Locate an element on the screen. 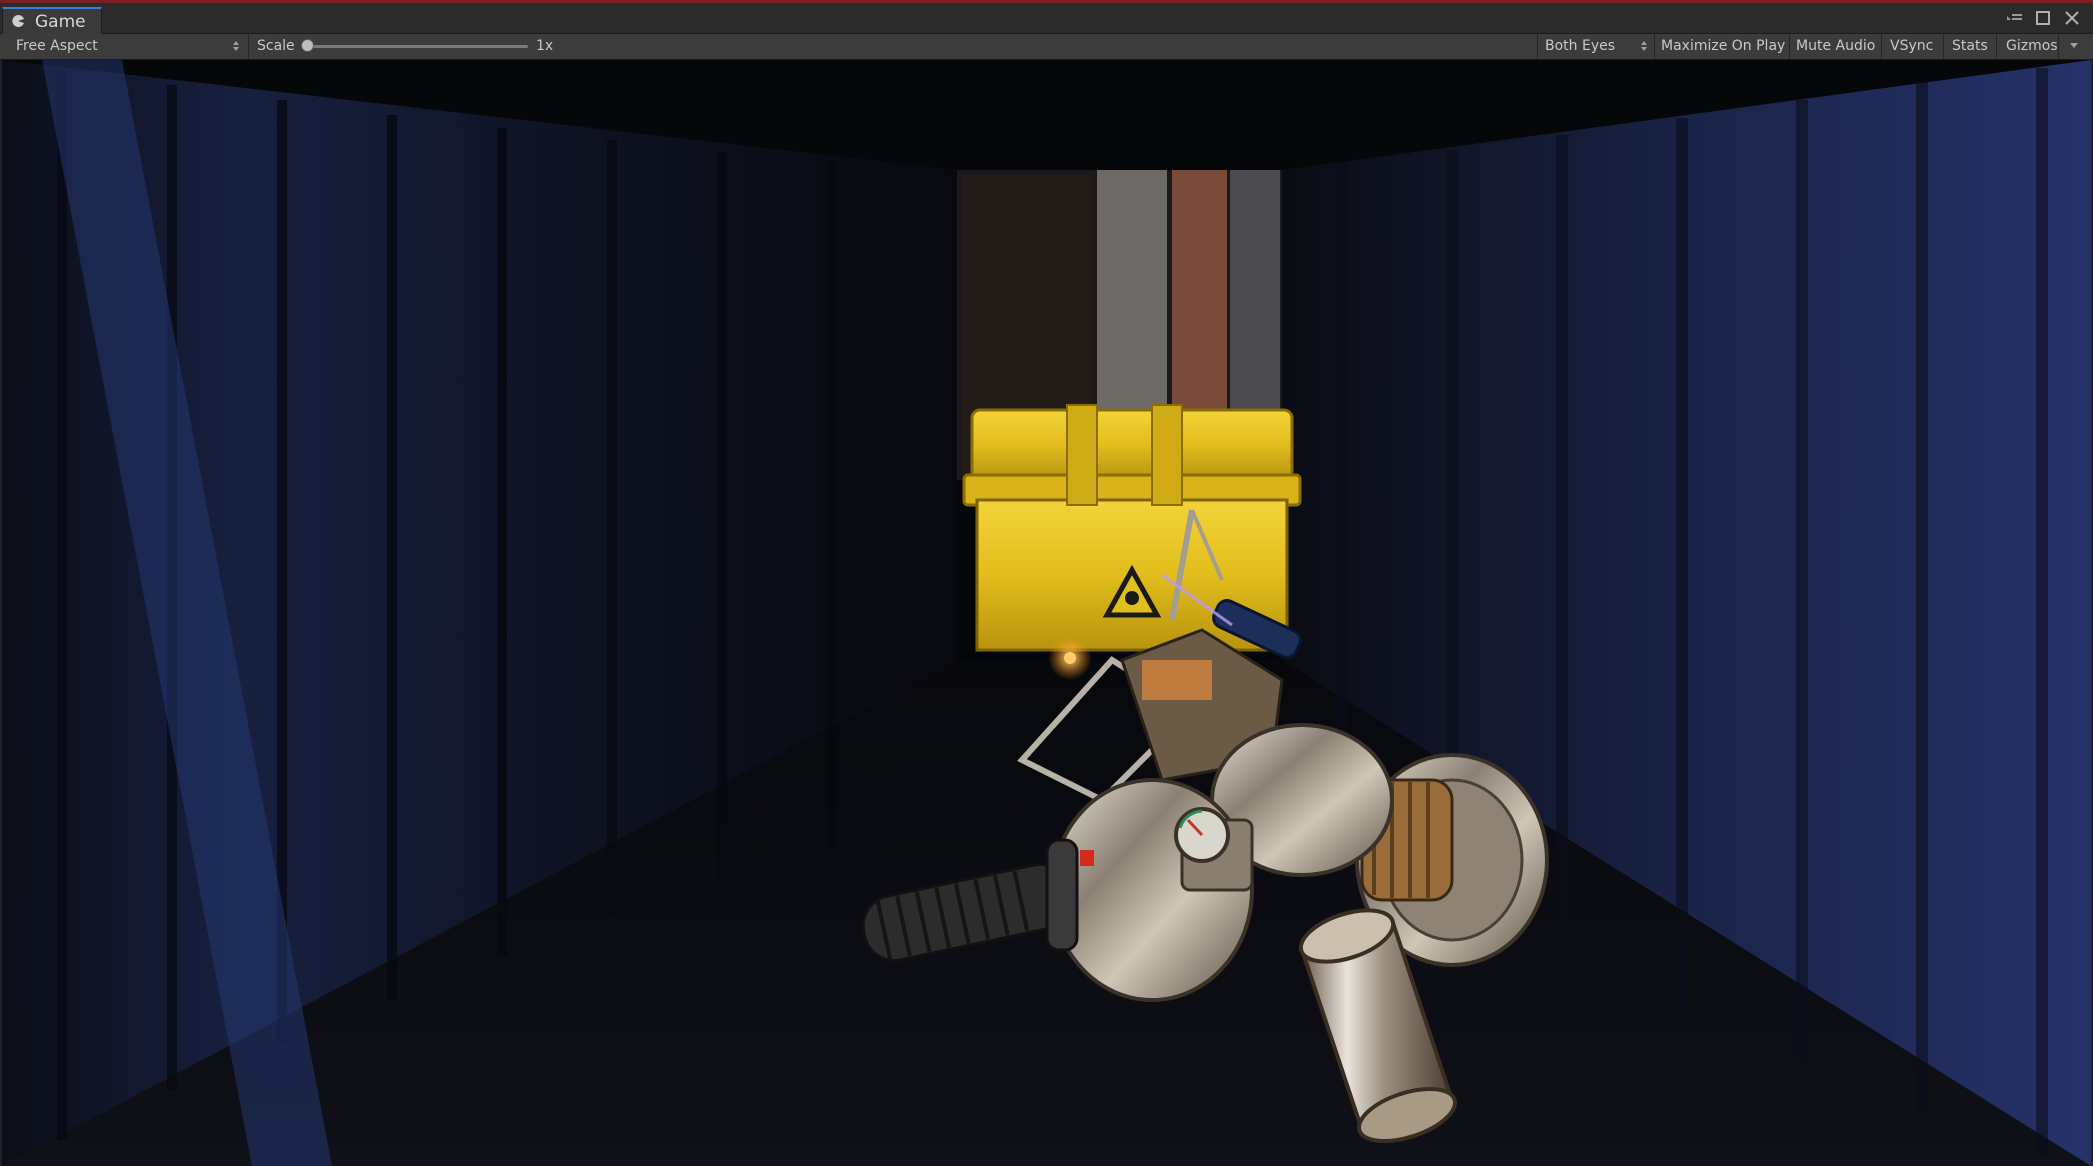 The image size is (2093, 1166). scale-label: Scale is located at coordinates (273, 46).